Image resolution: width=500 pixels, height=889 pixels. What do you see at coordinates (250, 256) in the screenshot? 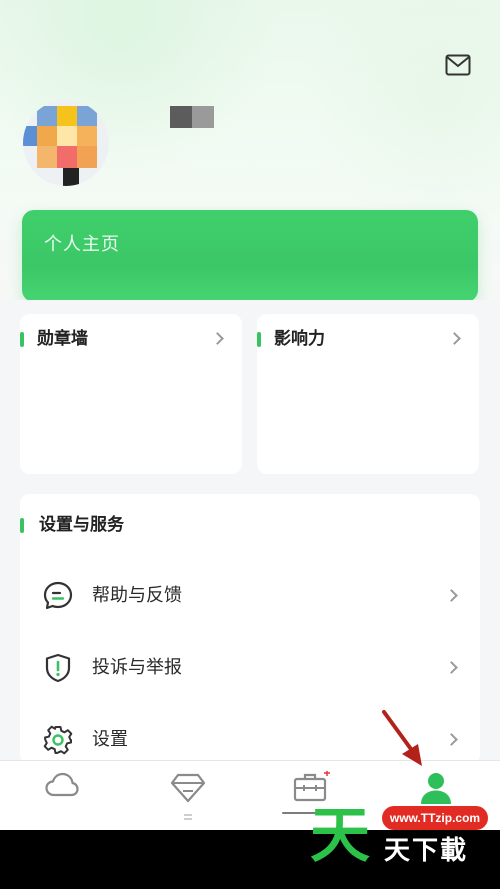
I see `personal-homepage-card: 个人主页` at bounding box center [250, 256].